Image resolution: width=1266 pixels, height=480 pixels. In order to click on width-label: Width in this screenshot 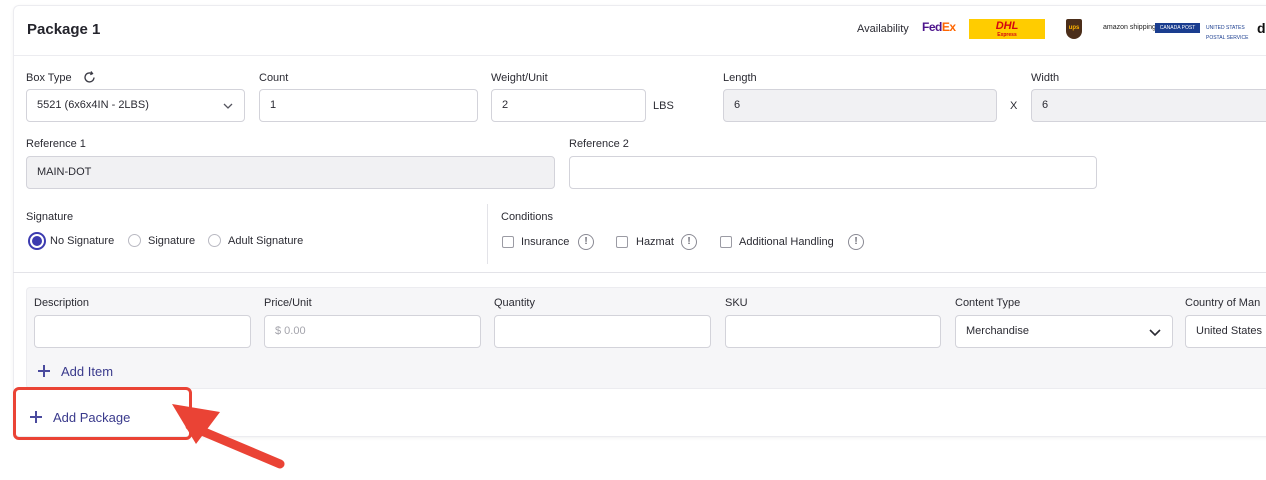, I will do `click(1045, 78)`.